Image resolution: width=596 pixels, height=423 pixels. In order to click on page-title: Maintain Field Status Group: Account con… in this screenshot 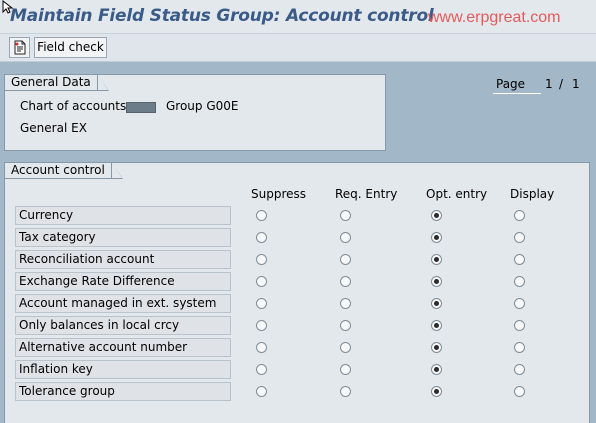, I will do `click(222, 16)`.